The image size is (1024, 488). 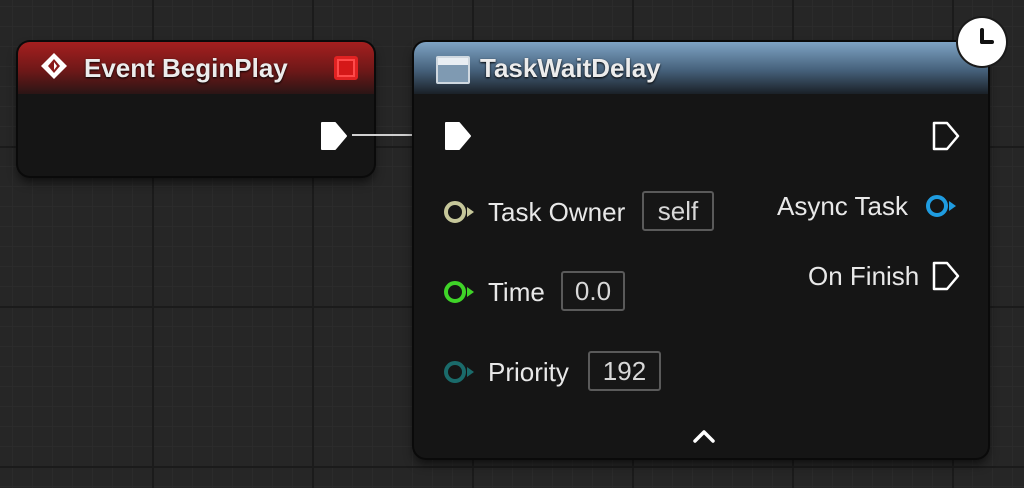 I want to click on task-owner-label: Task Owner, so click(x=557, y=212).